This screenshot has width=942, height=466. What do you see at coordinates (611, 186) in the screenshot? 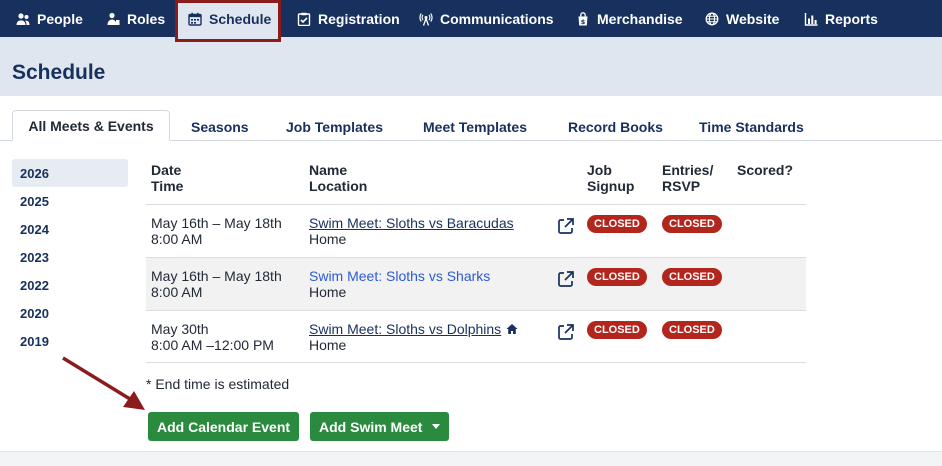
I see `header-signup: Signup` at bounding box center [611, 186].